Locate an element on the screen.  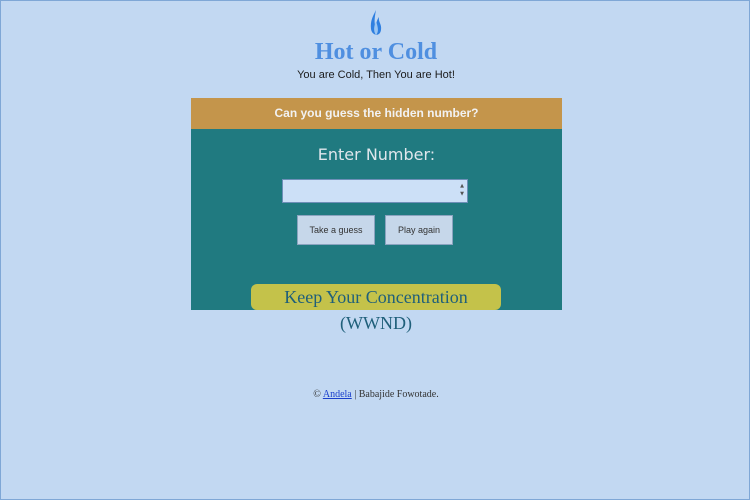
footer-author: | Babajide Fowotade. is located at coordinates (396, 394).